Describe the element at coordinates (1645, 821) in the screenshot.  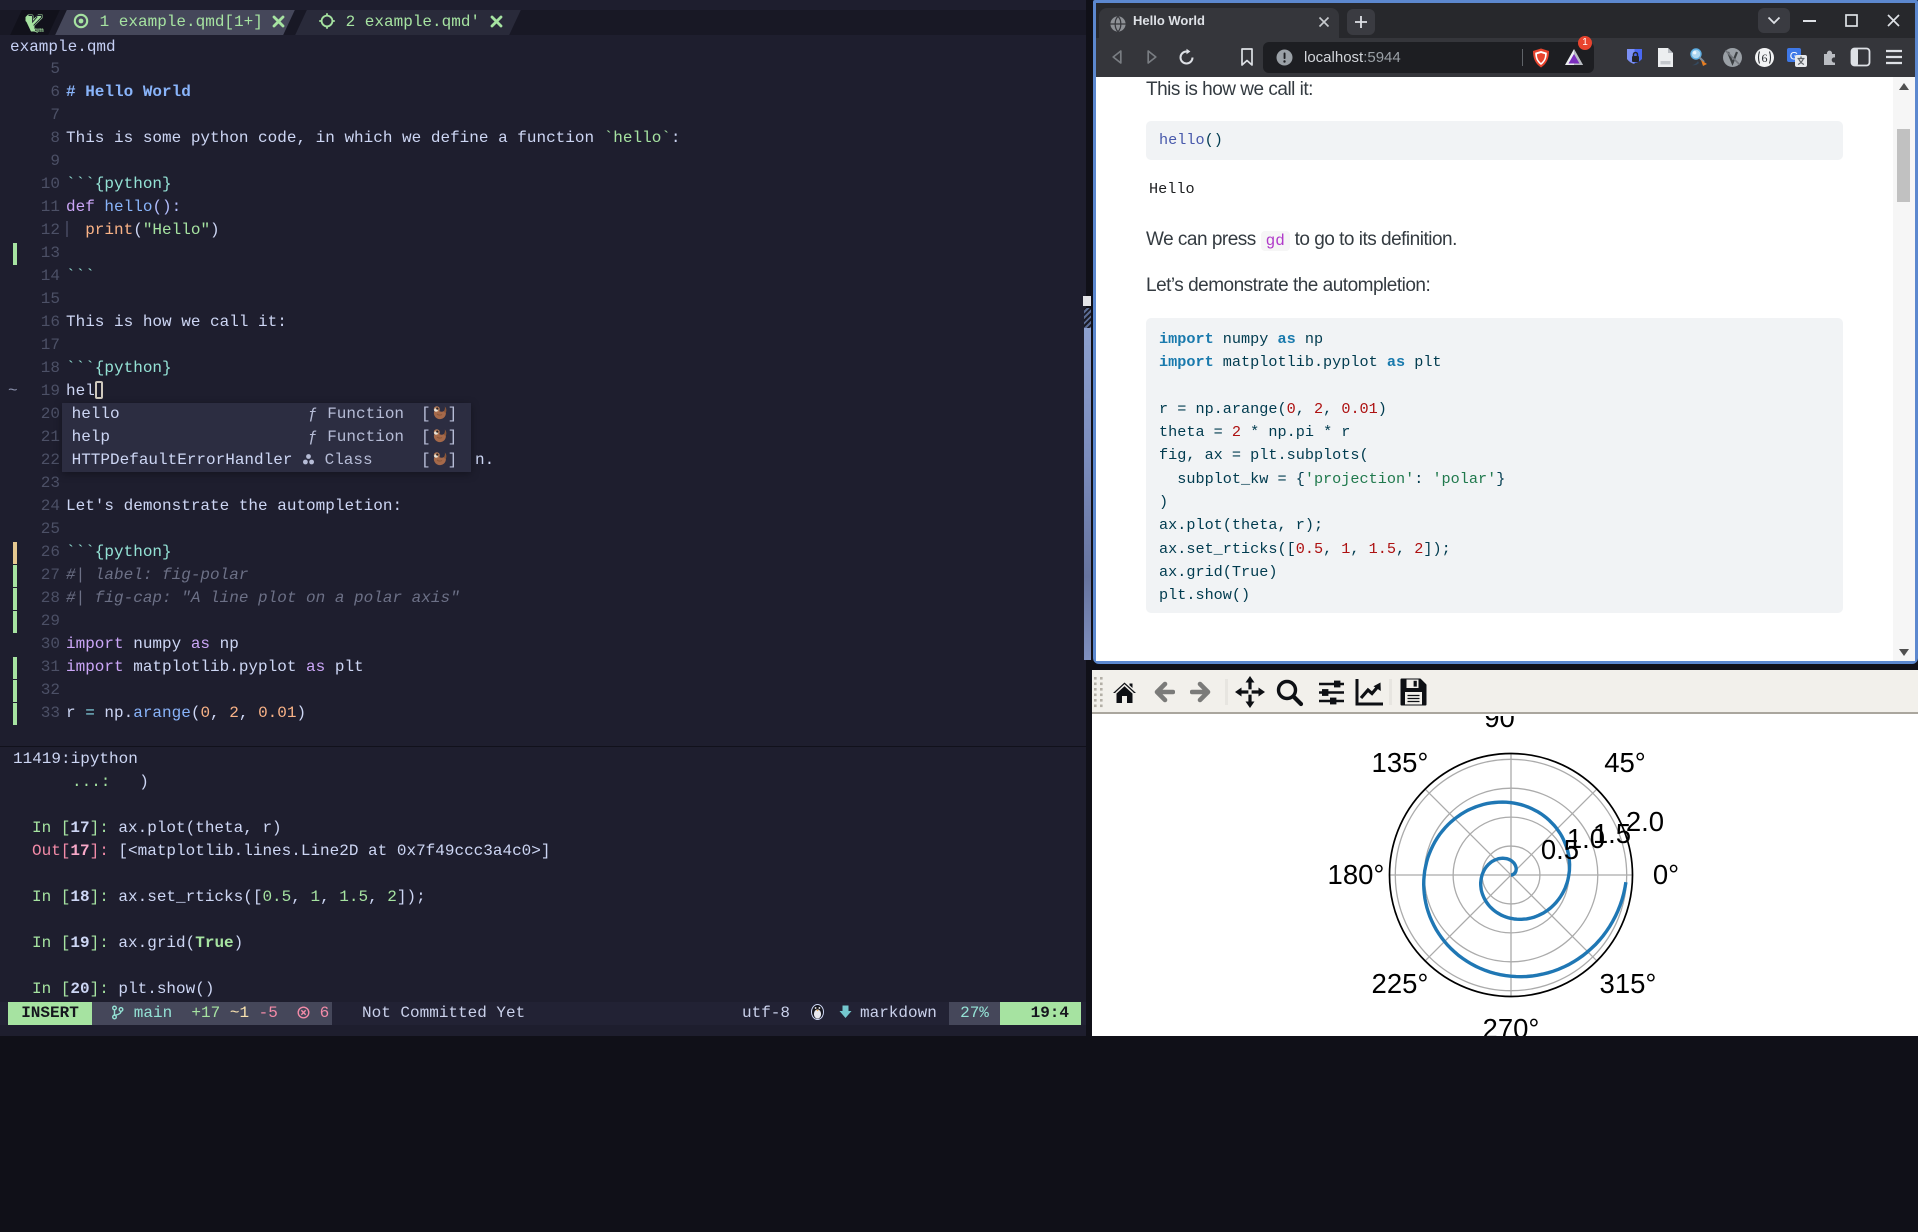
I see `svg-text: 2.0` at that location.